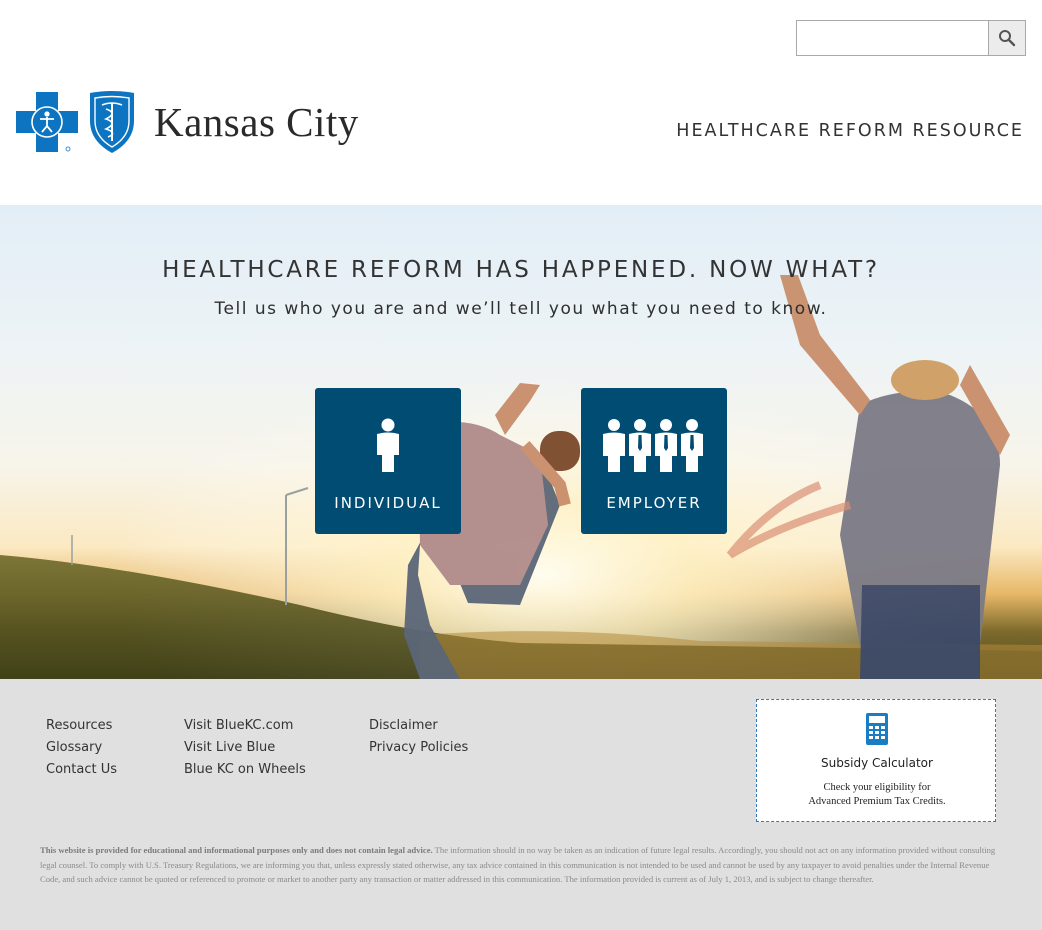 The image size is (1042, 930). I want to click on bluecross-blueshield-logo: Kansas City, so click(187, 122).